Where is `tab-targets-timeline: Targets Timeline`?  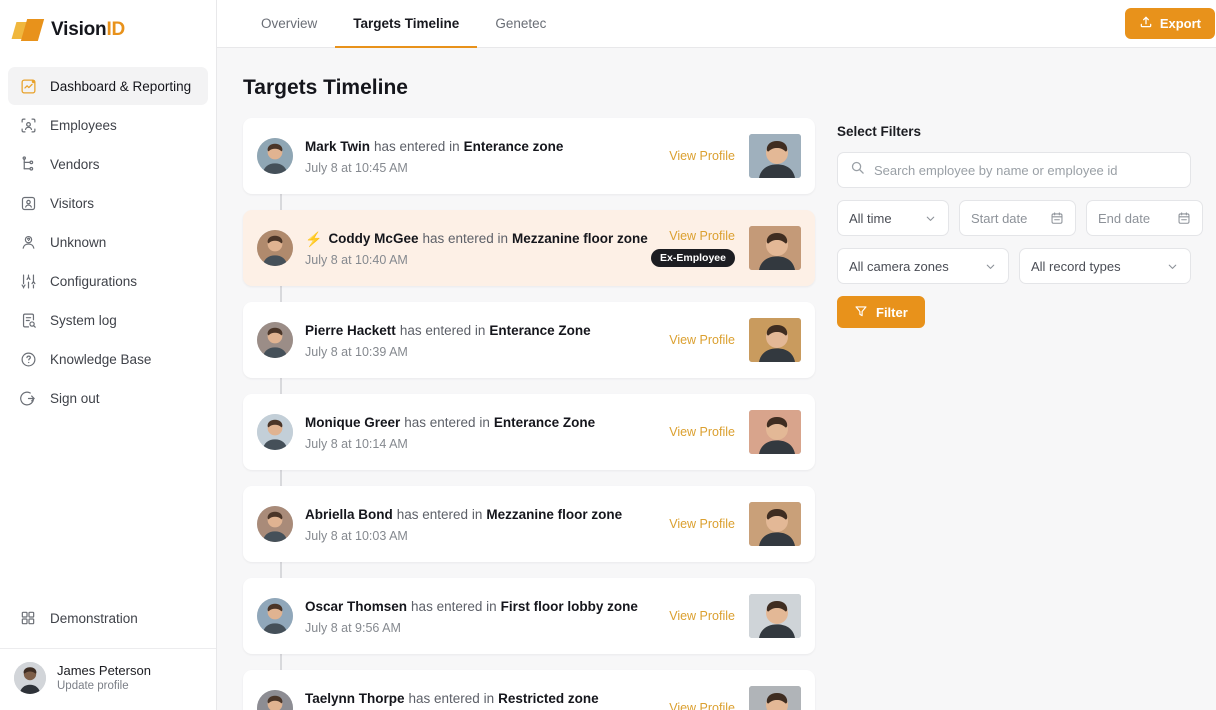
tab-targets-timeline: Targets Timeline is located at coordinates (406, 24).